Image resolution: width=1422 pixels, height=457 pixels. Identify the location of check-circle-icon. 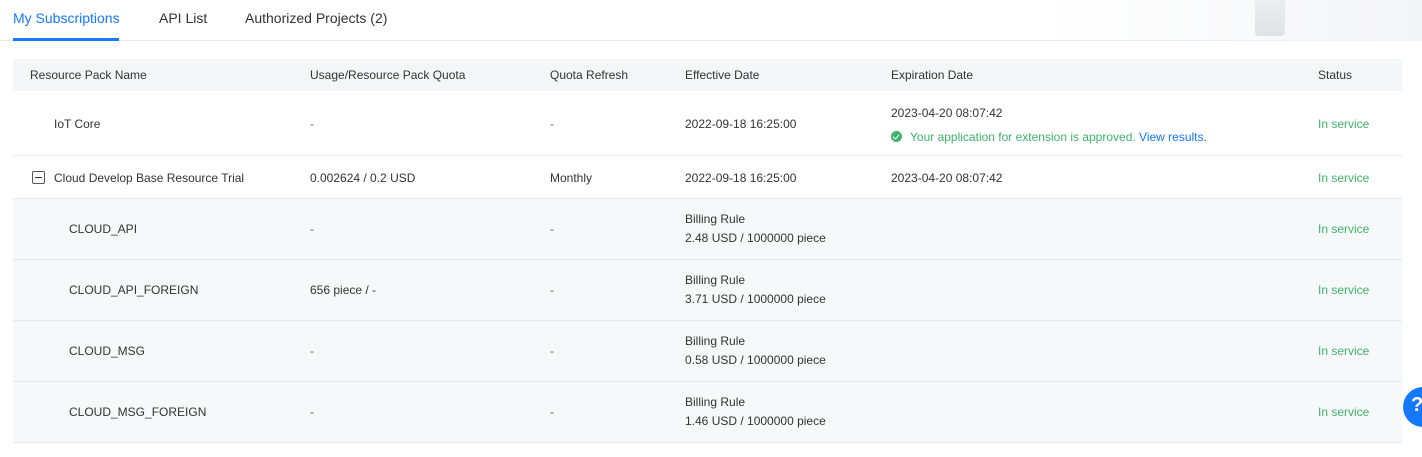
(896, 136).